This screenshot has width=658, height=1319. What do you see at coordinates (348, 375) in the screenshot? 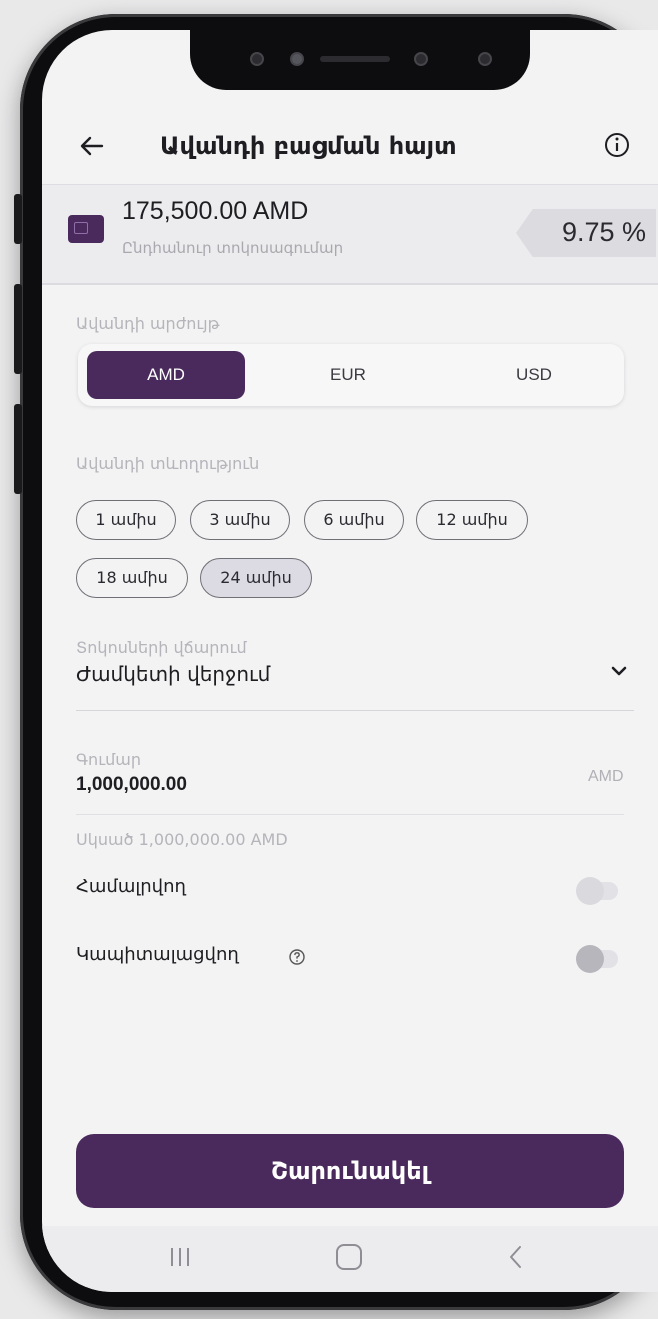
I see `currency-option-eur: EUR` at bounding box center [348, 375].